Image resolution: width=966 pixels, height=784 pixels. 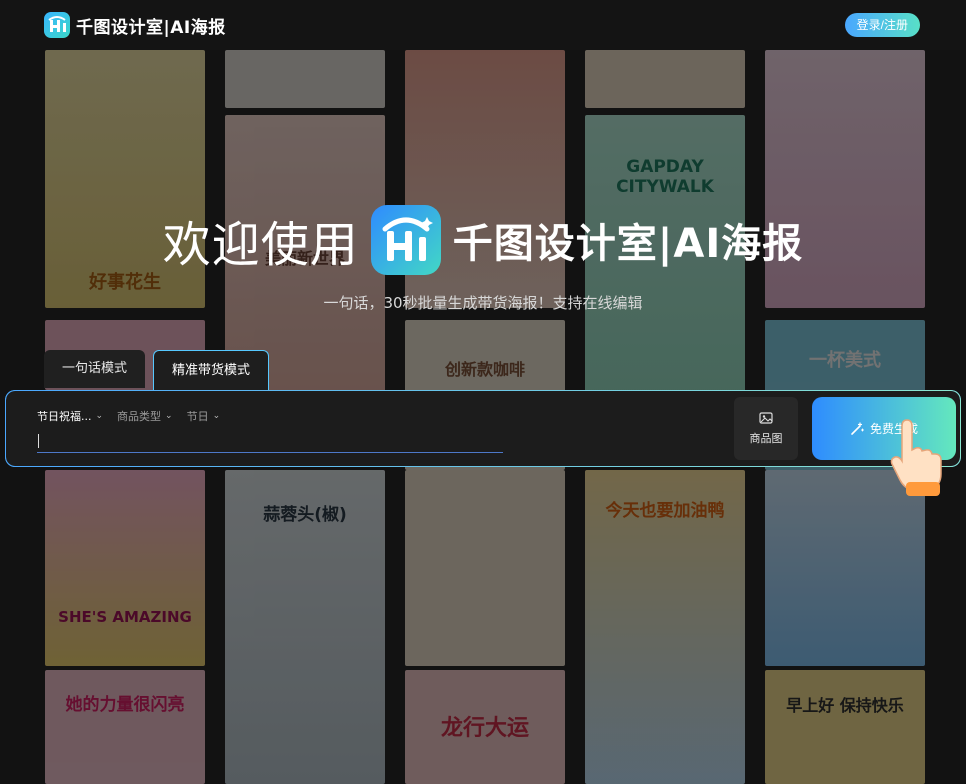 I want to click on select-theme: 节日祝福... ⌄, so click(x=70, y=416).